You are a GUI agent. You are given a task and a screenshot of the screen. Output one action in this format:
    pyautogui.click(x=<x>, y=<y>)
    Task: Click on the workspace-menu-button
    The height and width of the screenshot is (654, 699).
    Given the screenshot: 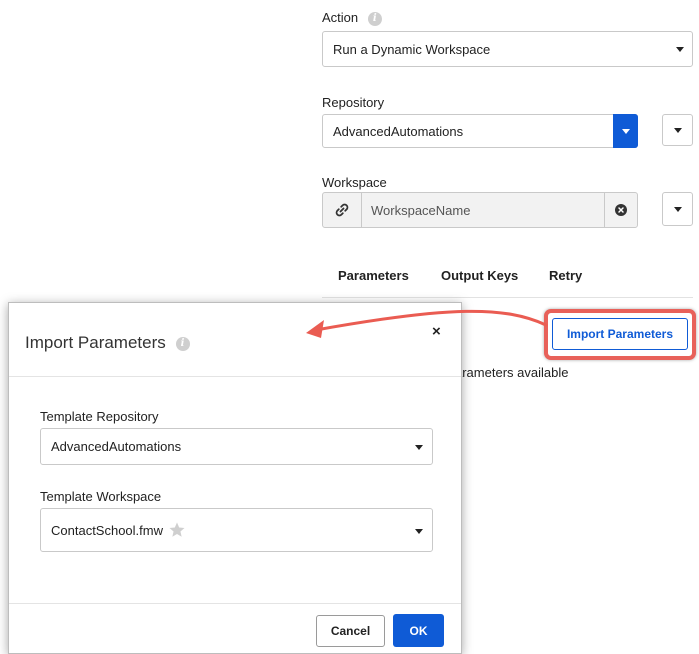 What is the action you would take?
    pyautogui.click(x=677, y=209)
    